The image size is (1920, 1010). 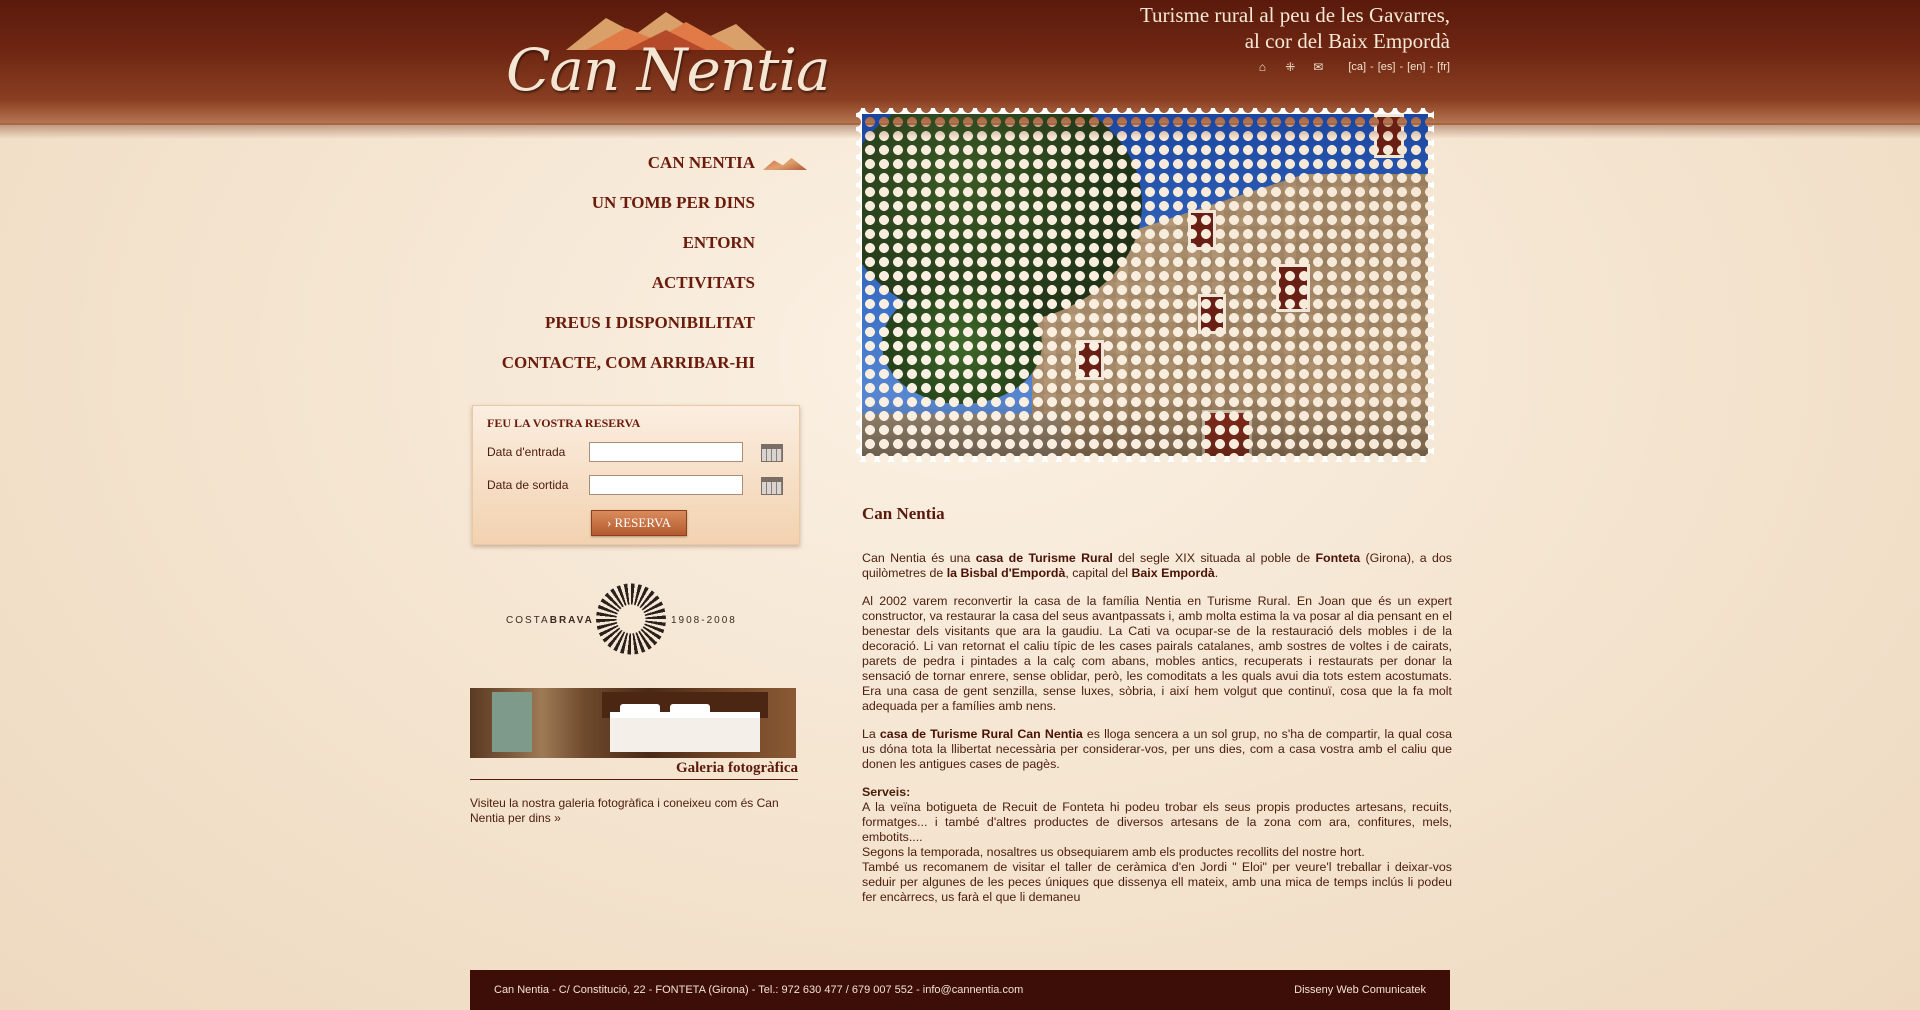 I want to click on costa-brava-logo: COSTABRAVA 1908-2008, so click(x=631, y=620).